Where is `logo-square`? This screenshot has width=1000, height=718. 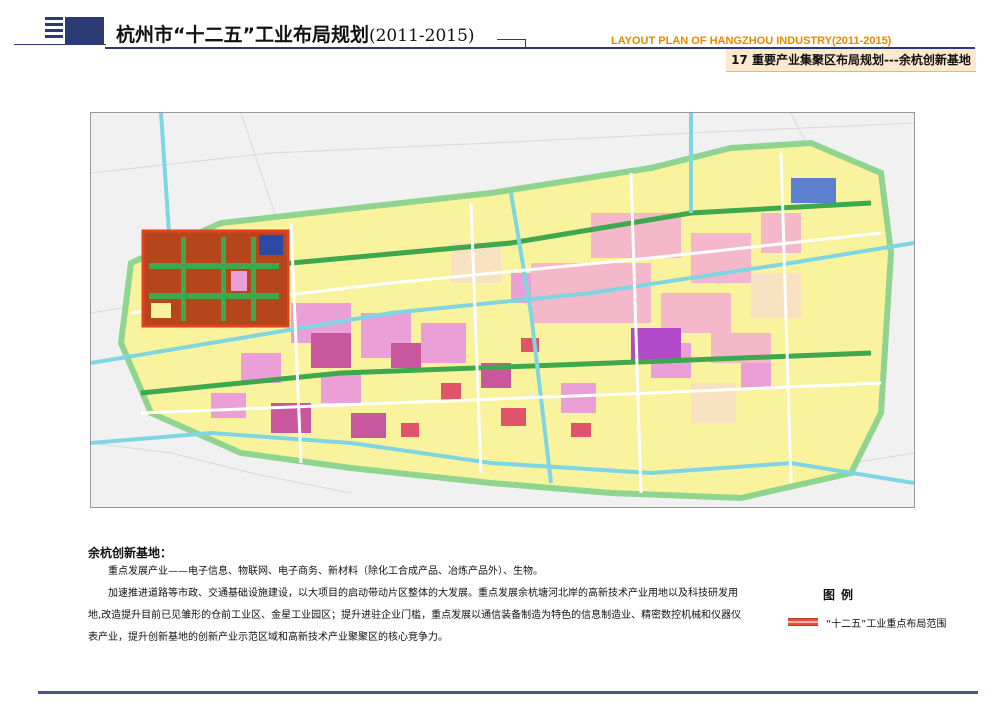
logo-square is located at coordinates (84, 31).